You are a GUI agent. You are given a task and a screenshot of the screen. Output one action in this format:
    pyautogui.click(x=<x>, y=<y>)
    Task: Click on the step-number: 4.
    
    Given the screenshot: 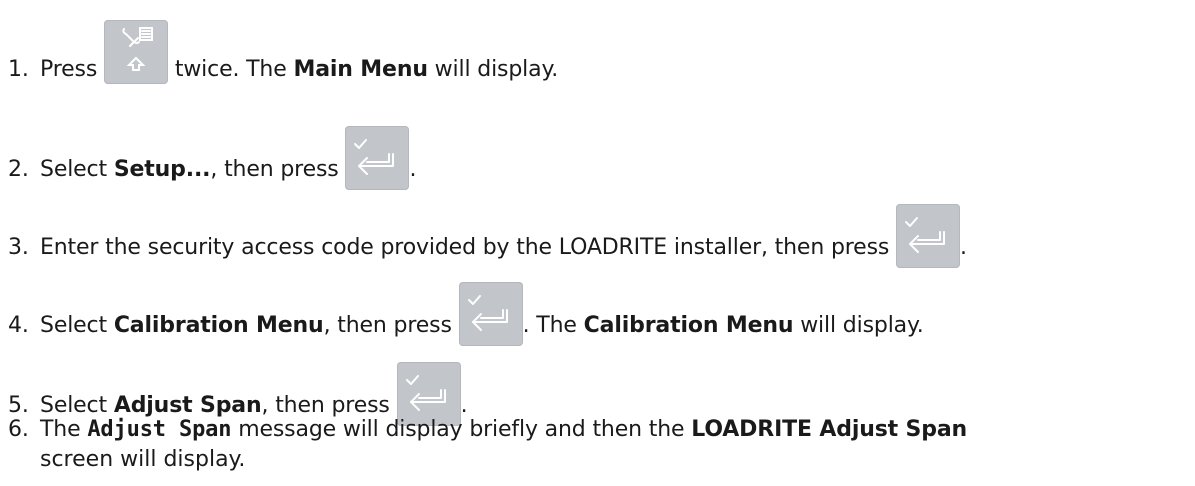 What is the action you would take?
    pyautogui.click(x=18, y=325)
    